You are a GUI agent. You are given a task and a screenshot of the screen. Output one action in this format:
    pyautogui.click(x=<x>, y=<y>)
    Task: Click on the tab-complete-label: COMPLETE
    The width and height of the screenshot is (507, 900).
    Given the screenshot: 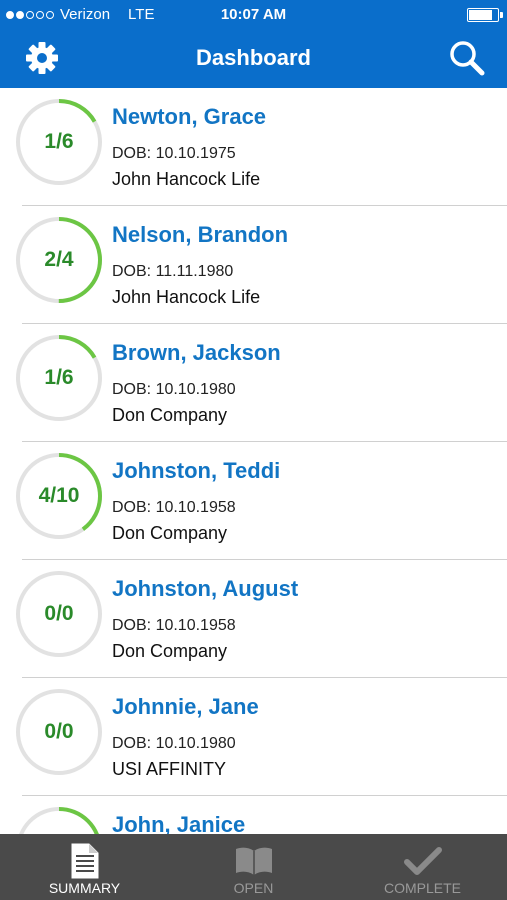 What is the action you would take?
    pyautogui.click(x=422, y=888)
    